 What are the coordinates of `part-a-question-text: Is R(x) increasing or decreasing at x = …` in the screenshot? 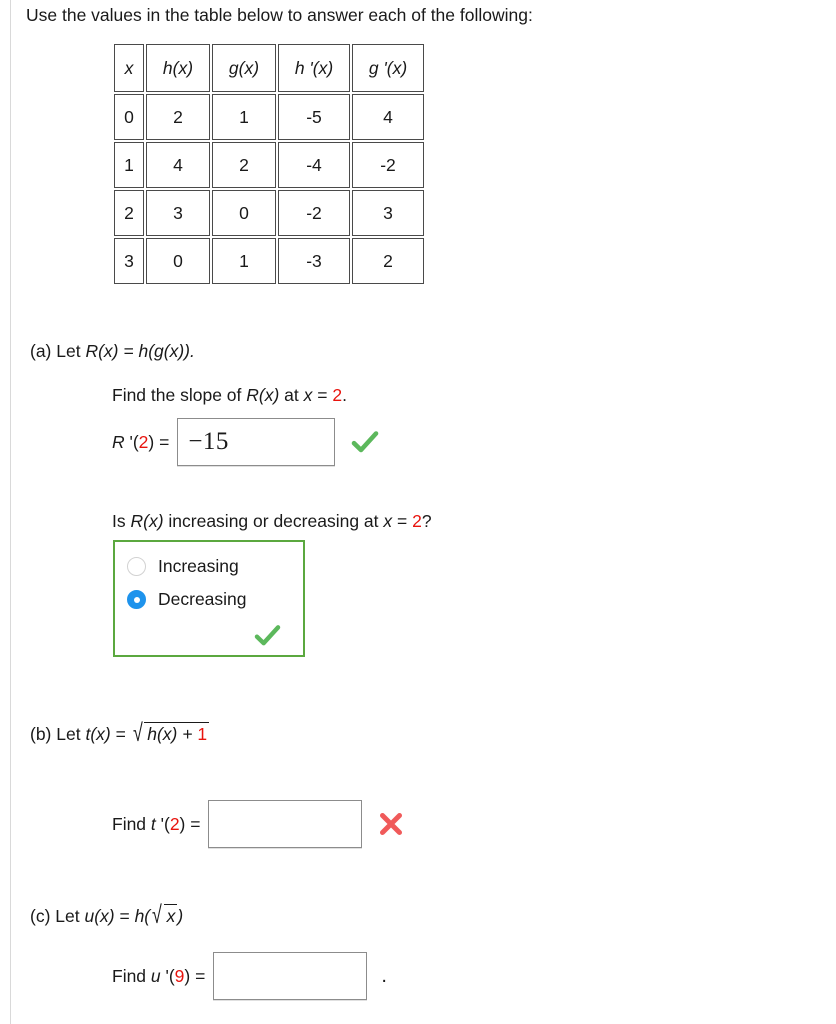 It's located at (272, 521).